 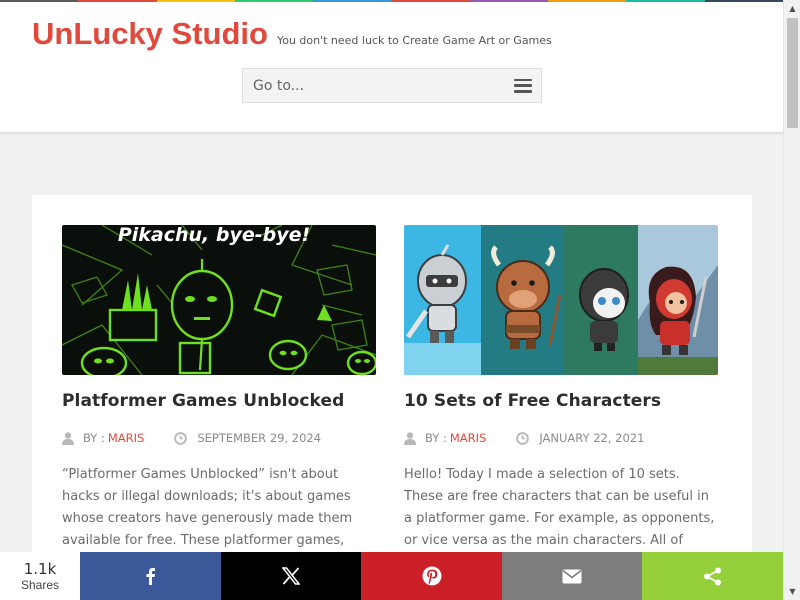 I want to click on free-characters-thumbnail-image, so click(x=561, y=300).